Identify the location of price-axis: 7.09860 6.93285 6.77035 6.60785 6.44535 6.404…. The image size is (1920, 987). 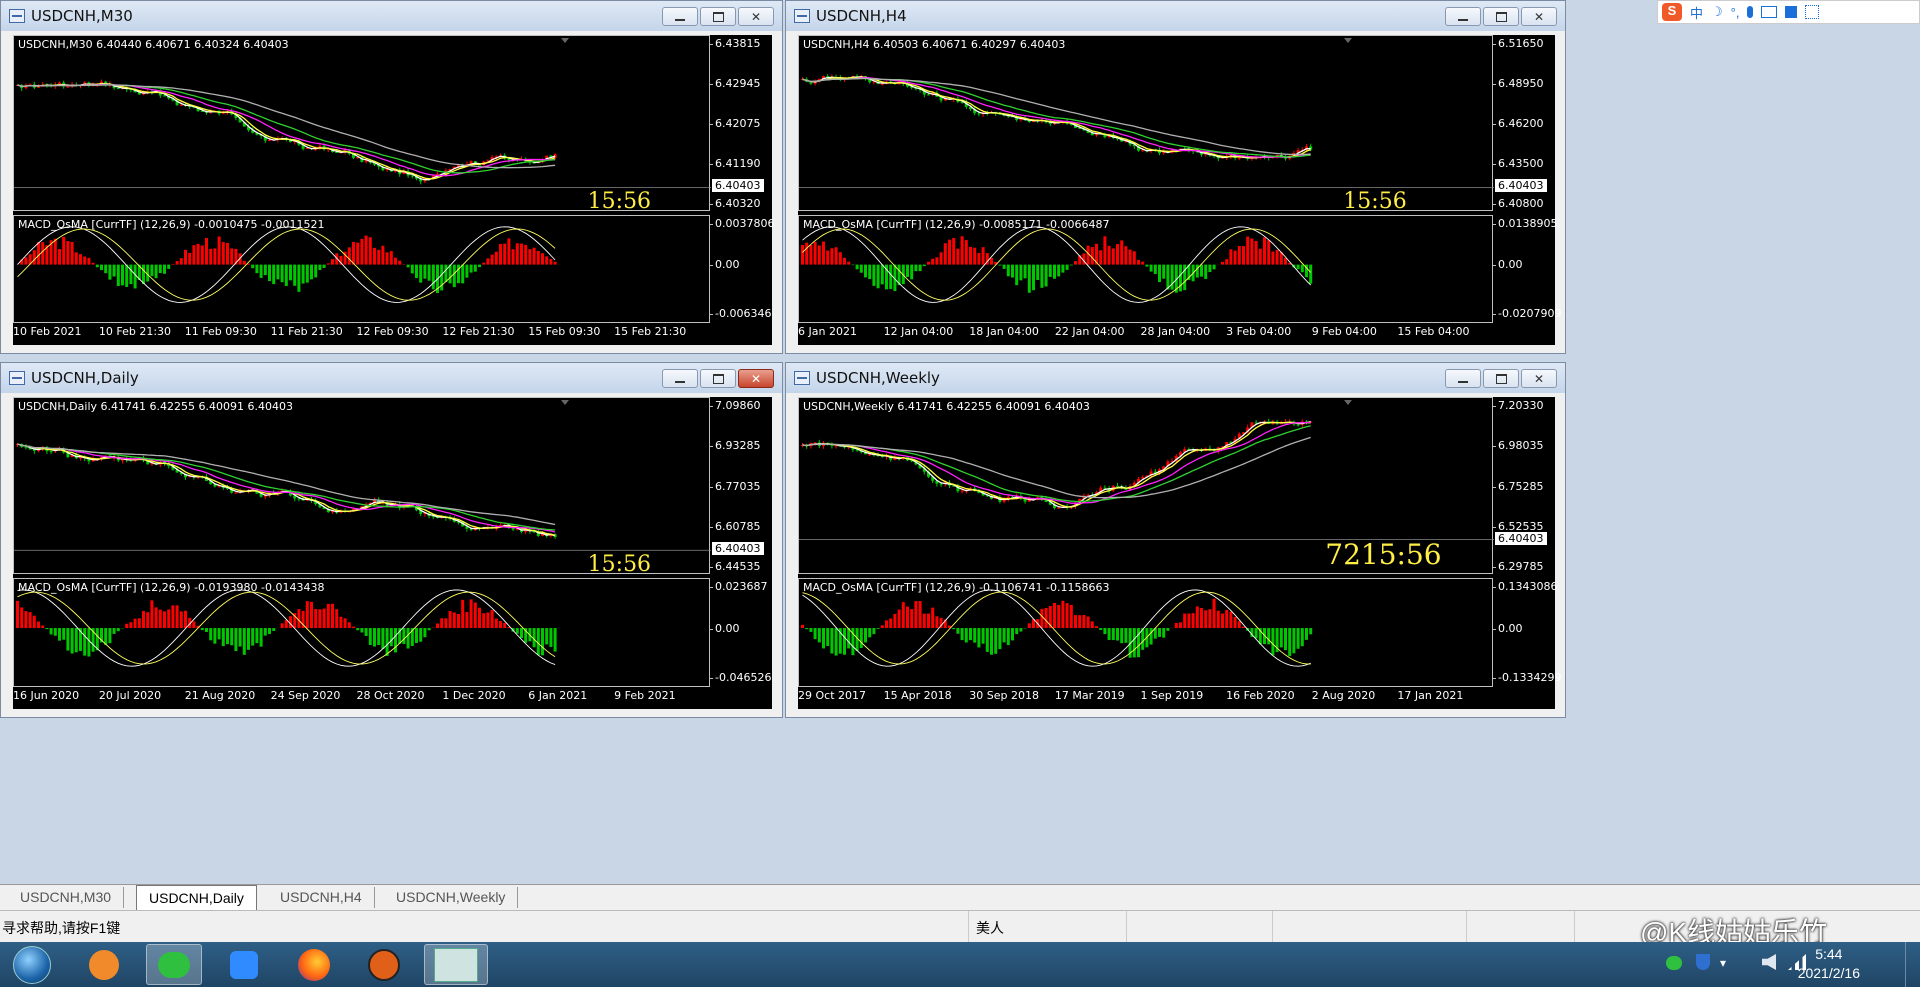
(740, 485).